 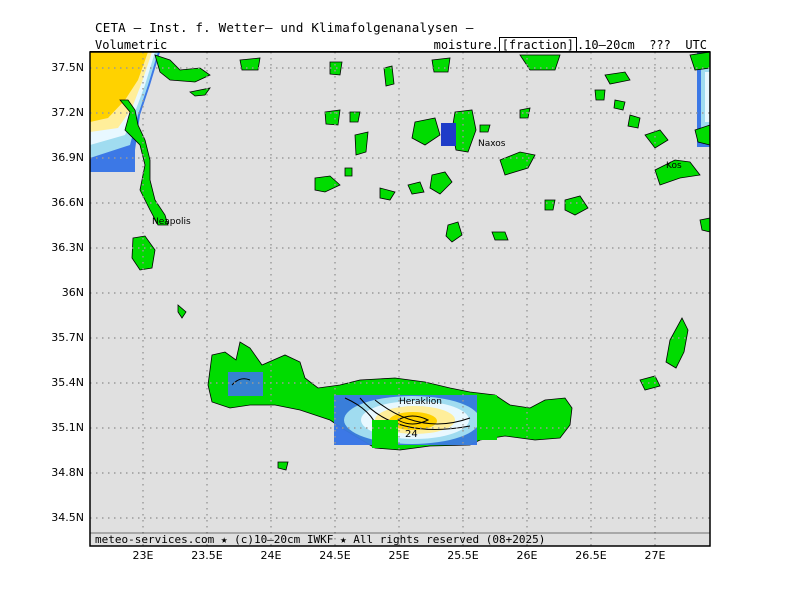 What do you see at coordinates (171, 222) in the screenshot?
I see `neapolis-label: Neapolis` at bounding box center [171, 222].